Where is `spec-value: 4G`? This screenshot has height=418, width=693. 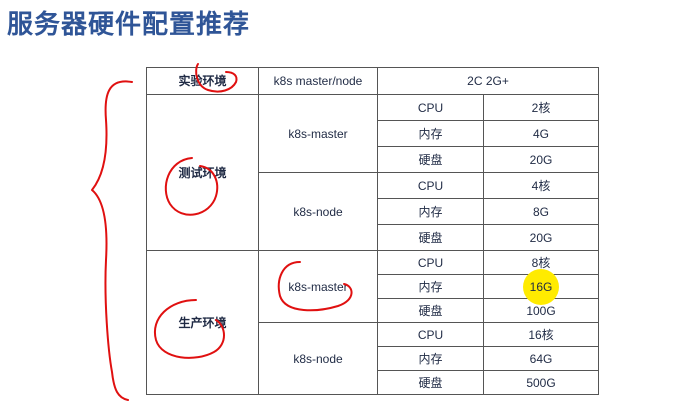 spec-value: 4G is located at coordinates (541, 133).